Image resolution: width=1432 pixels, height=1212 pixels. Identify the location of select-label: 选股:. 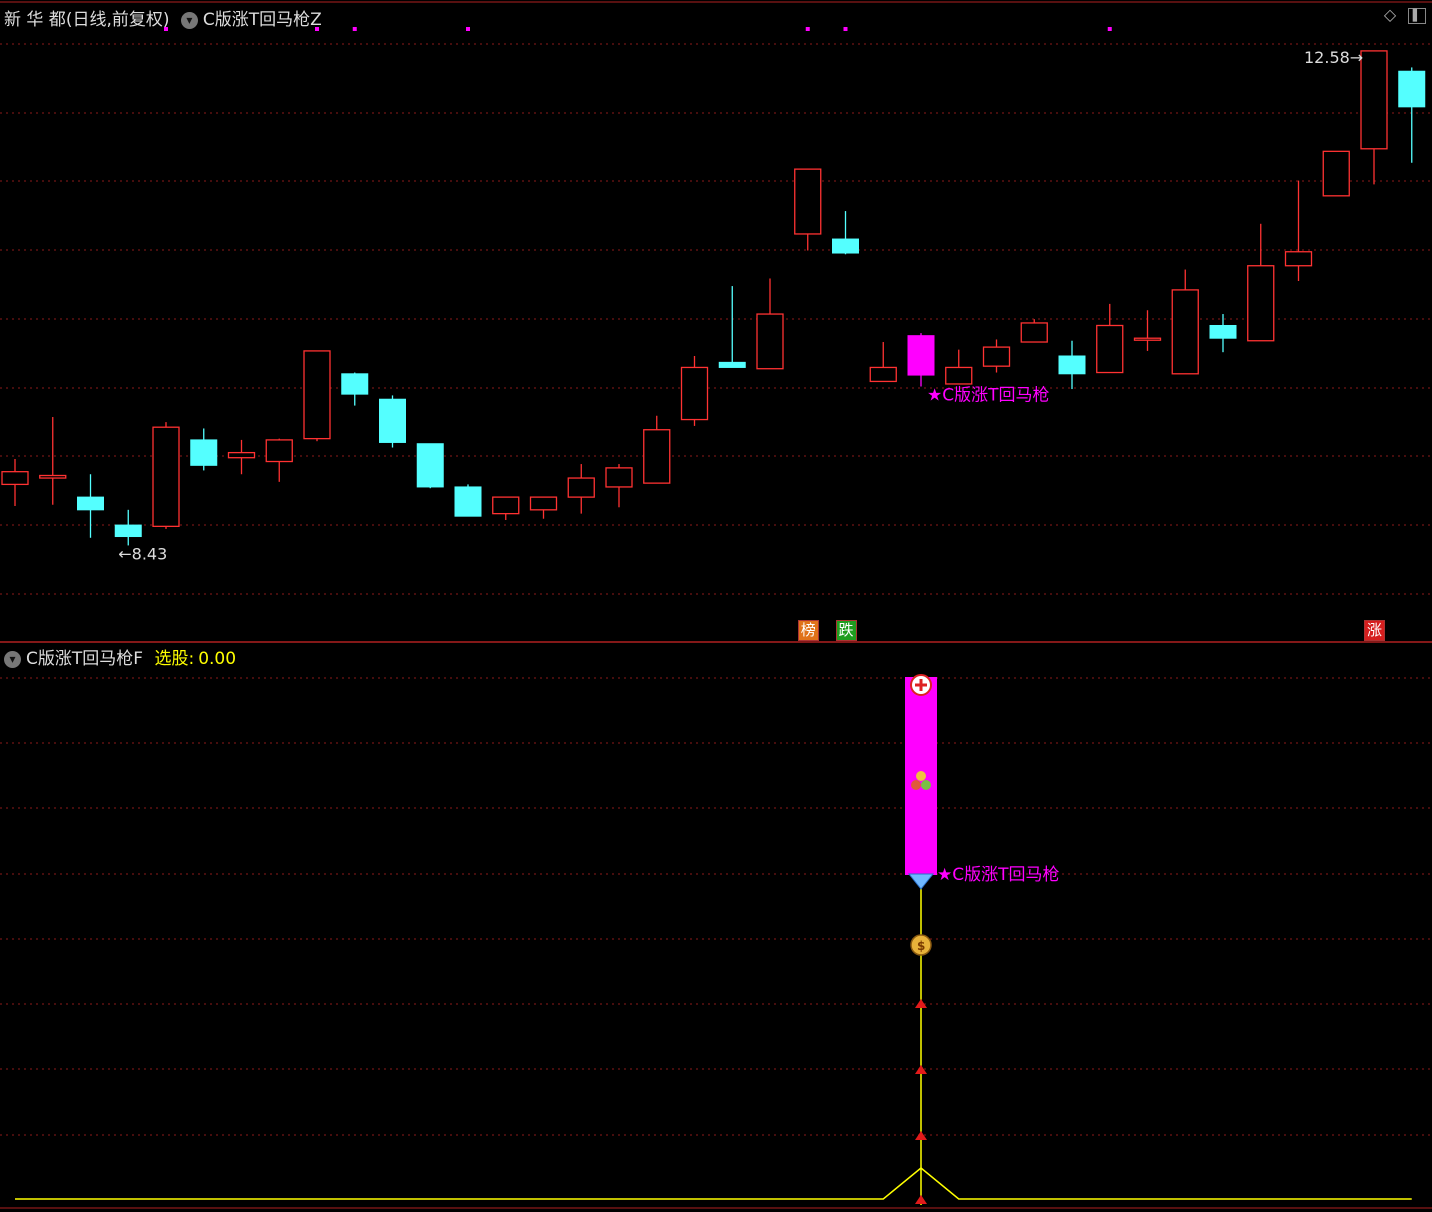
(174, 659).